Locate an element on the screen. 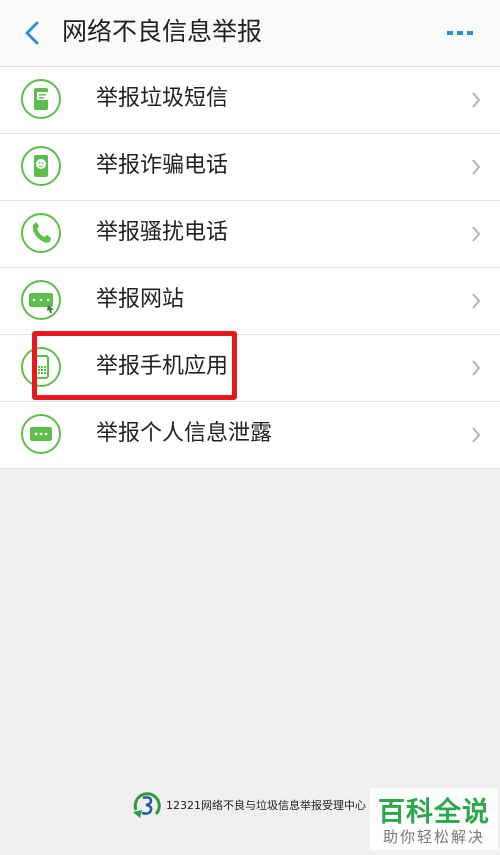 The image size is (500, 855). menu-item-scam-call: 举报诈骗电话 is located at coordinates (250, 167).